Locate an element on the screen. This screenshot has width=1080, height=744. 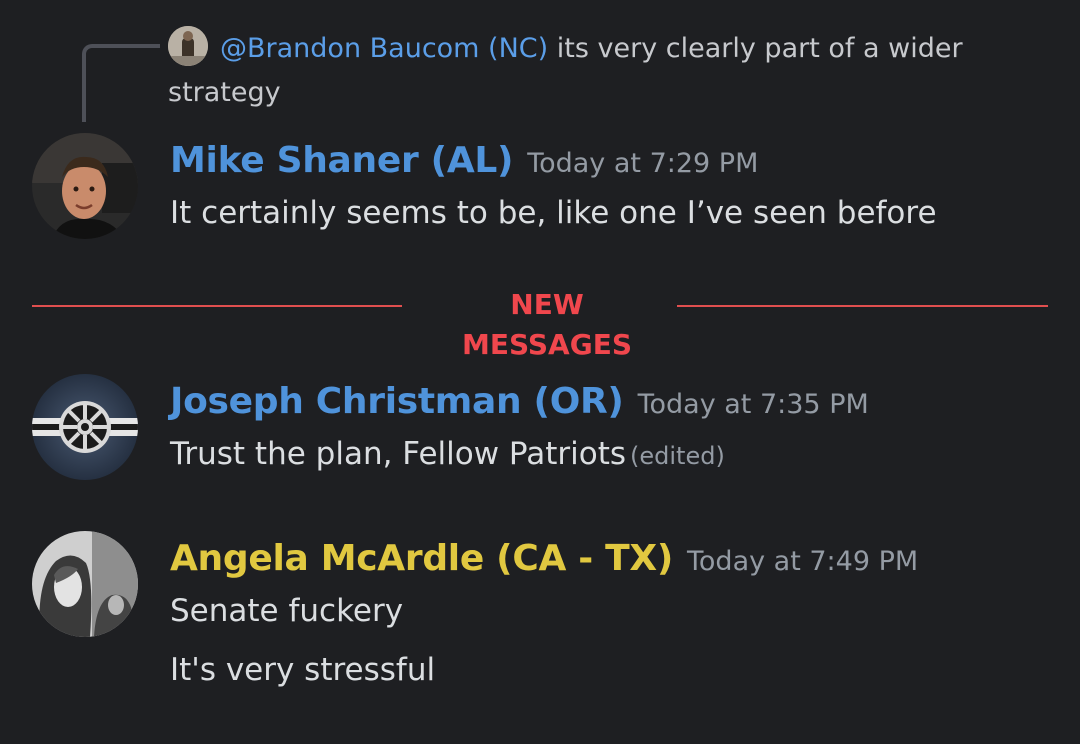
divider-line-right is located at coordinates (862, 306).